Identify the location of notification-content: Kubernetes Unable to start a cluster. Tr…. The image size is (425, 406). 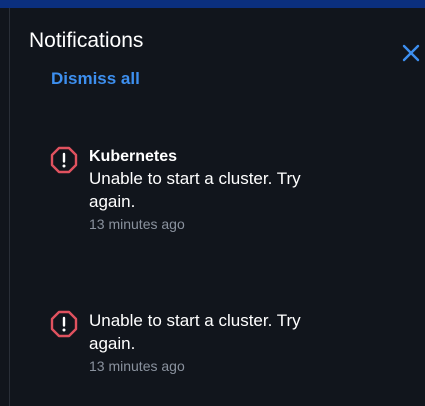
(219, 189).